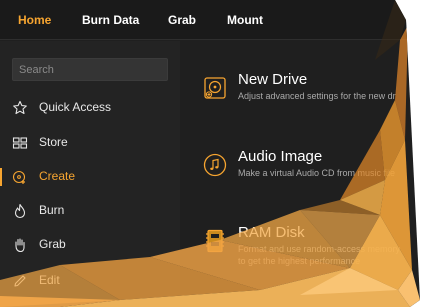 This screenshot has height=307, width=422. I want to click on tab-burn-data: Burn Data, so click(110, 21).